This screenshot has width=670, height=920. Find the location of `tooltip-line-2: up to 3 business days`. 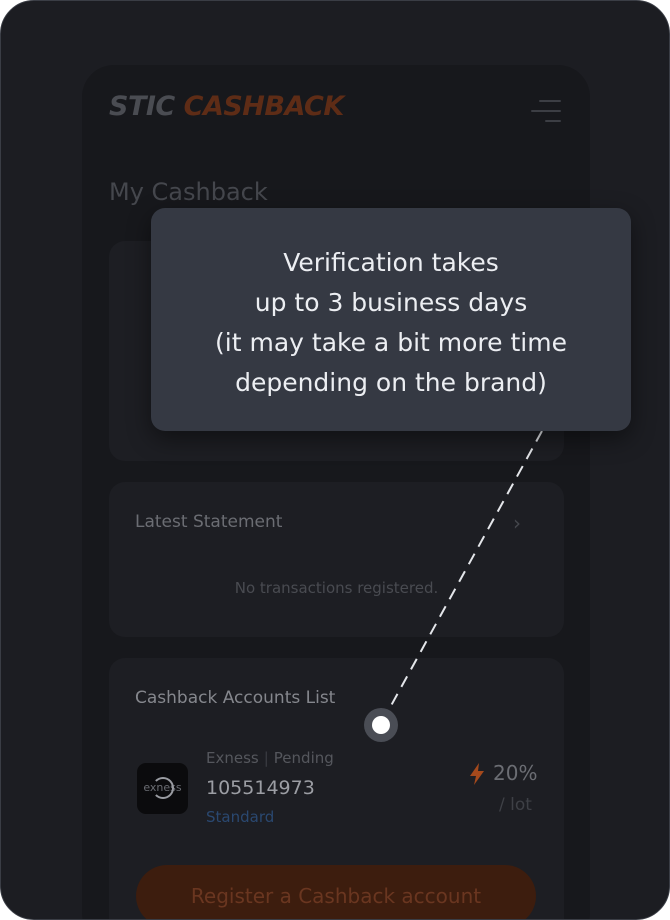

tooltip-line-2: up to 3 business days is located at coordinates (391, 302).